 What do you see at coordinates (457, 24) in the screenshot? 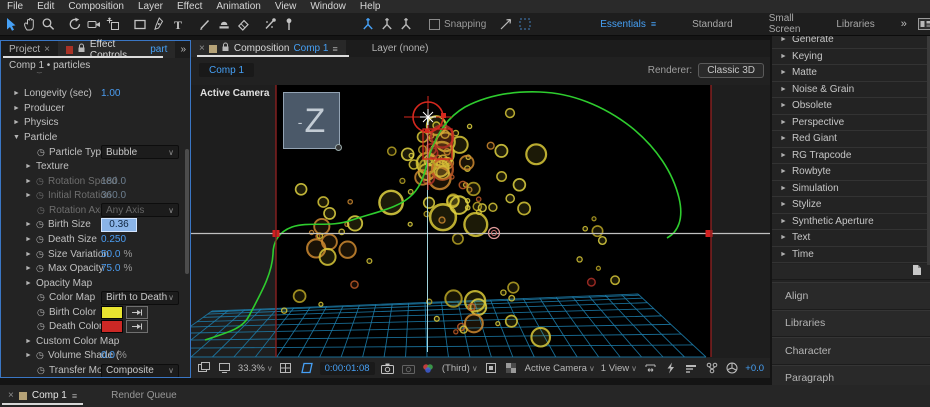
I see `snapping-toggle: Snapping` at bounding box center [457, 24].